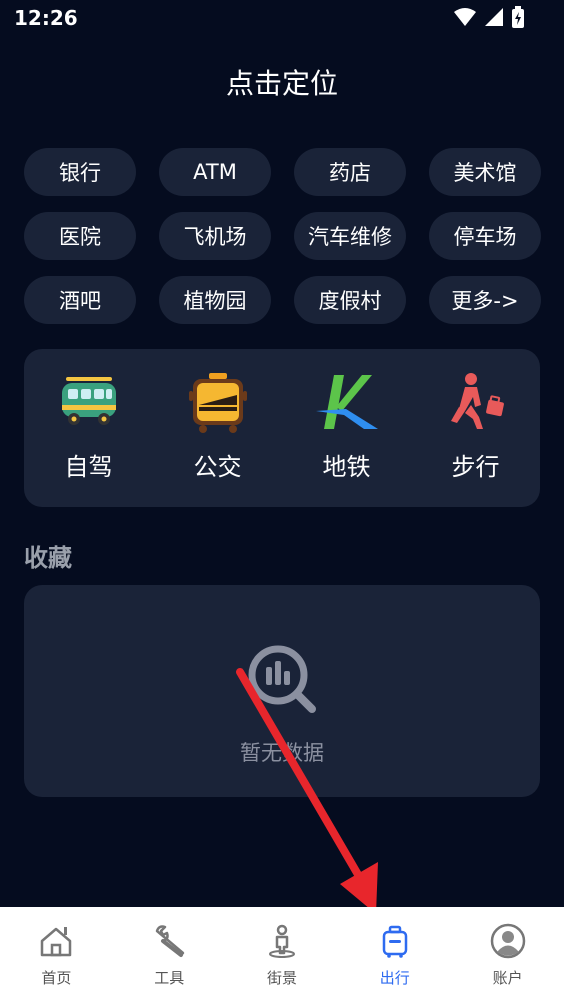  Describe the element at coordinates (282, 82) in the screenshot. I see `page-title: 点击定位` at that location.